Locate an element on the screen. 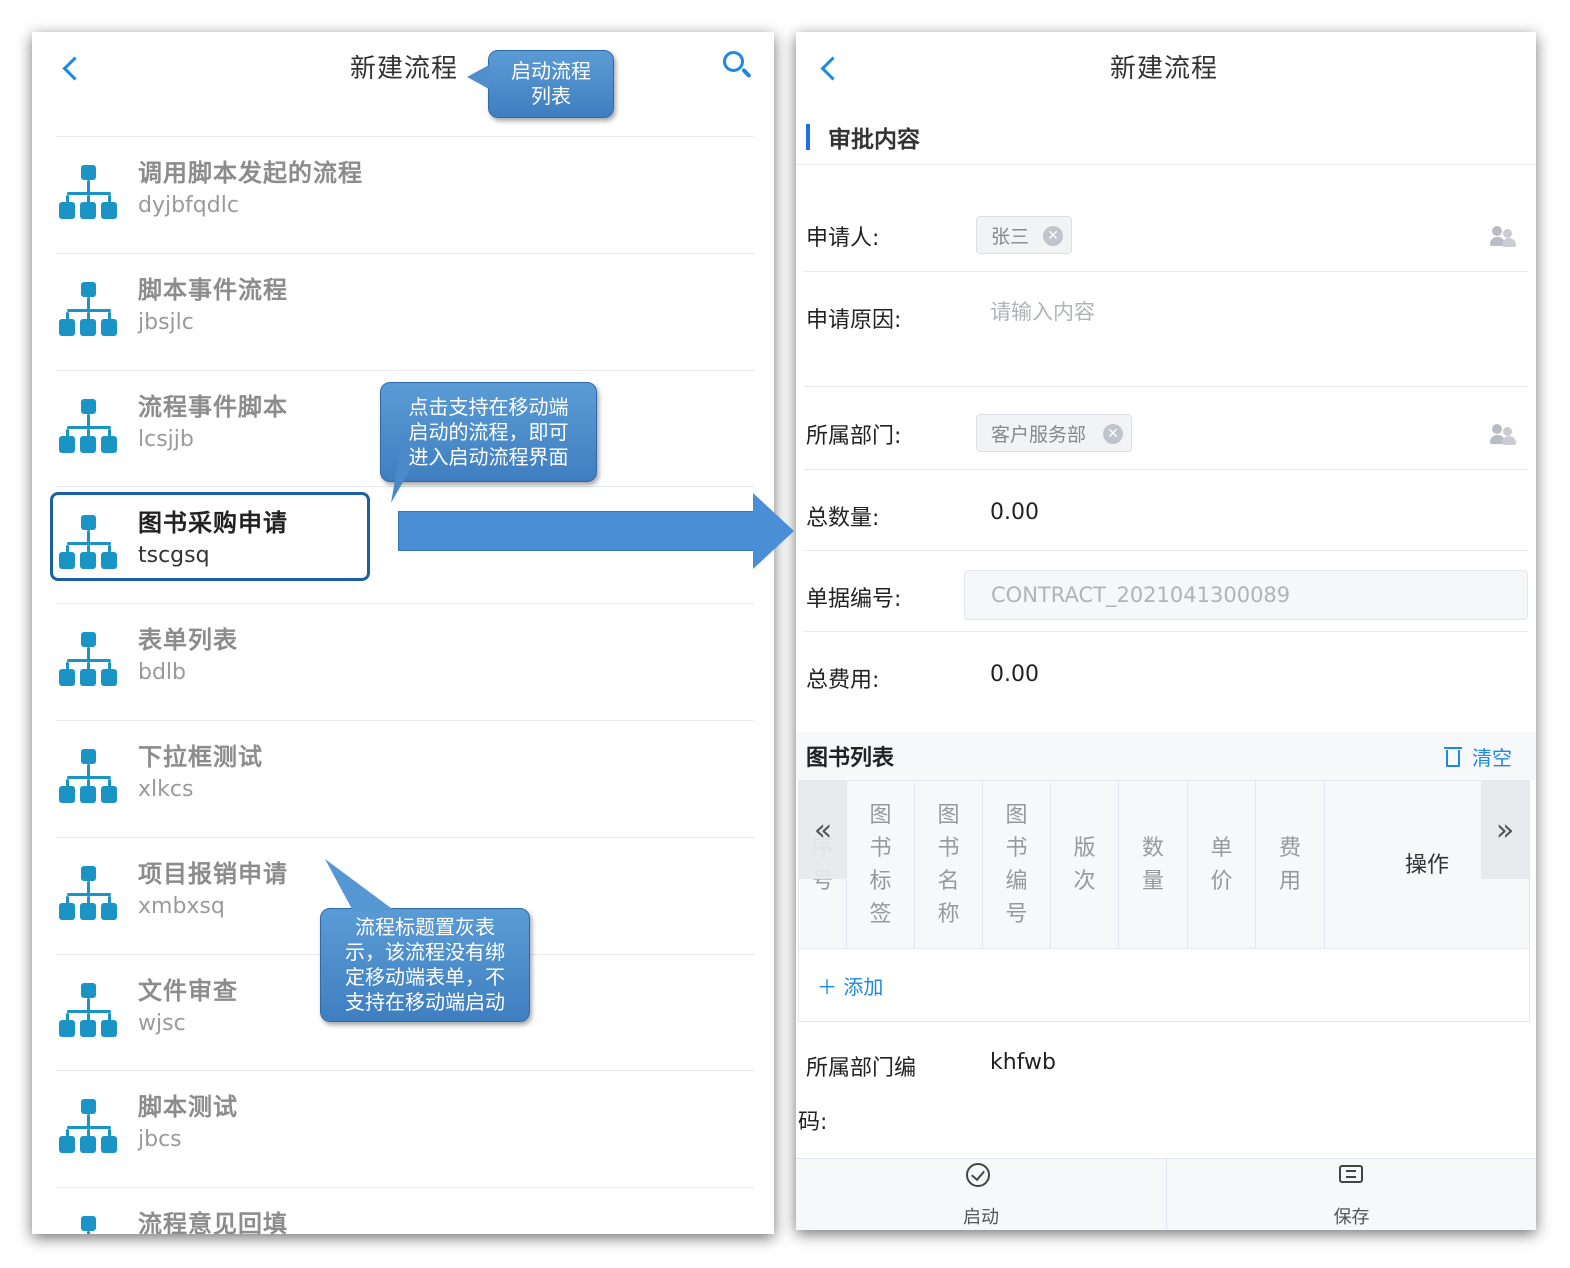 Image resolution: width=1570 pixels, height=1268 pixels. reason-textarea: 请输入内容 is located at coordinates (1260, 338).